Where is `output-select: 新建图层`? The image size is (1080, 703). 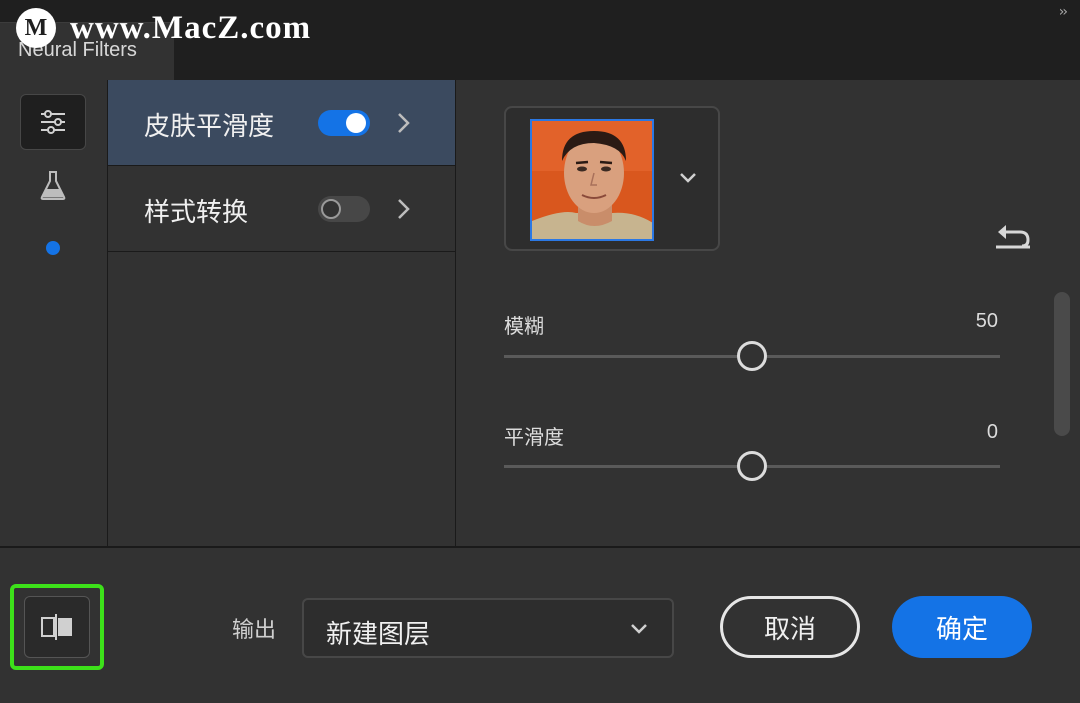
output-select: 新建图层 is located at coordinates (488, 628).